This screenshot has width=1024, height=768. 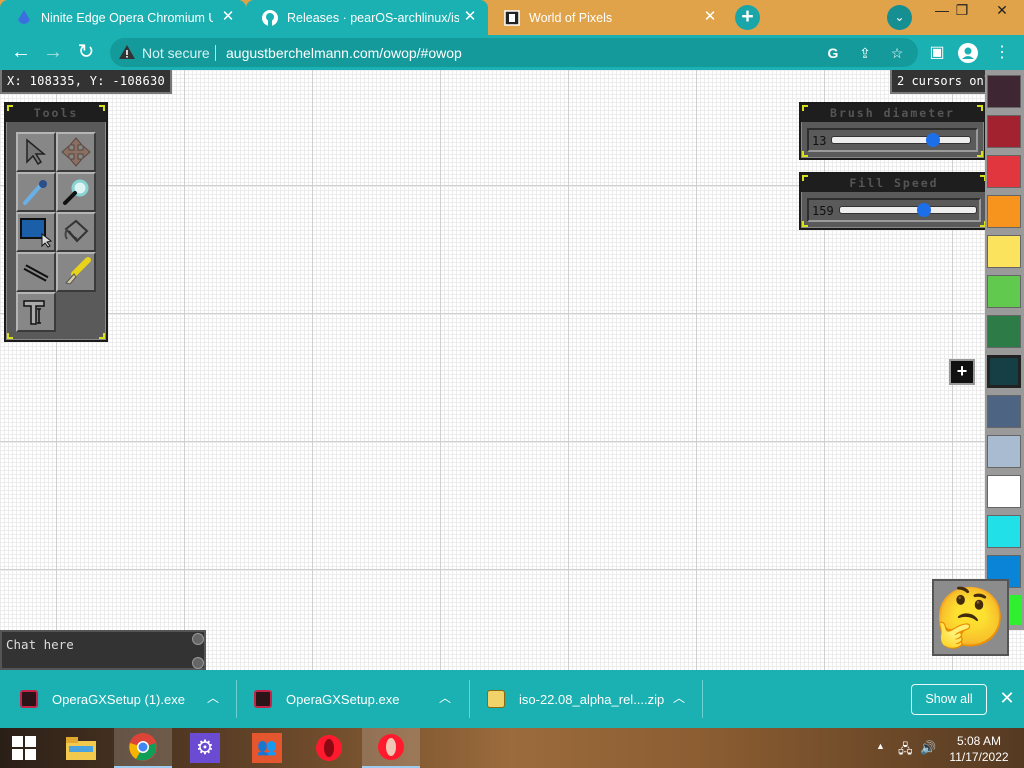 I want to click on magnifier-icon, so click(x=76, y=192).